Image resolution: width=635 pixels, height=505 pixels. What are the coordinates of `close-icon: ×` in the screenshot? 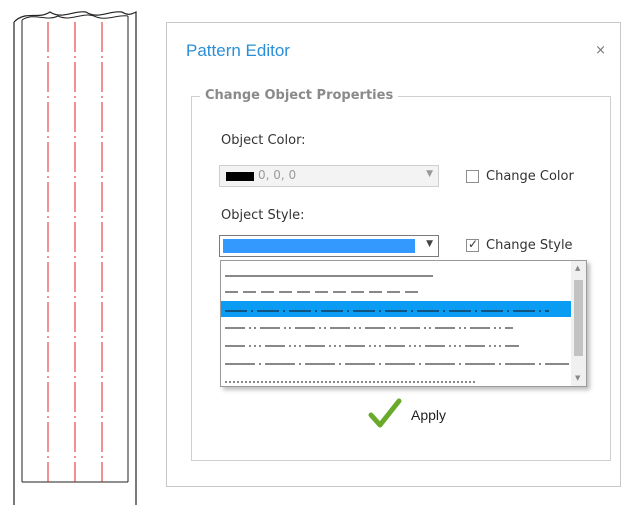 It's located at (600, 50).